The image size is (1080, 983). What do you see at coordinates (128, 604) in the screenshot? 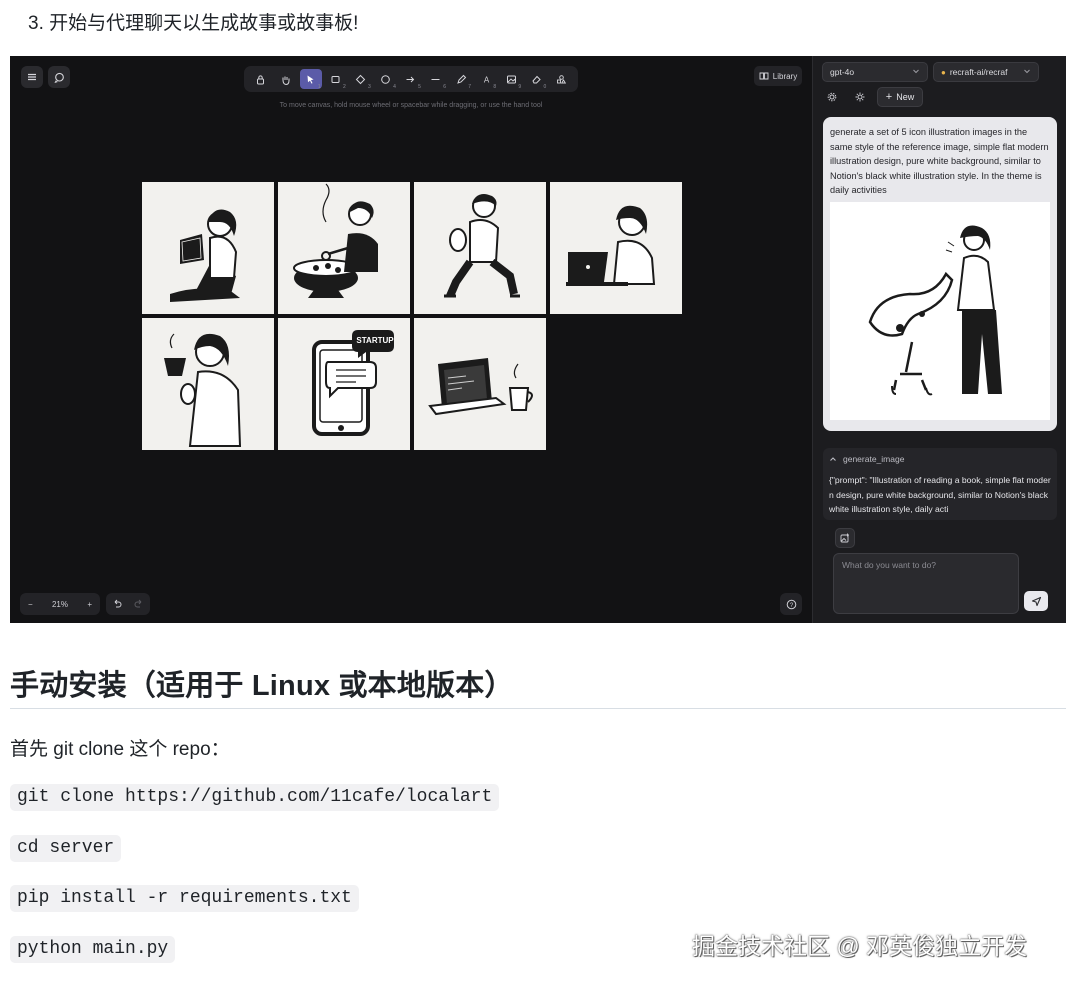
I see `history-controls` at bounding box center [128, 604].